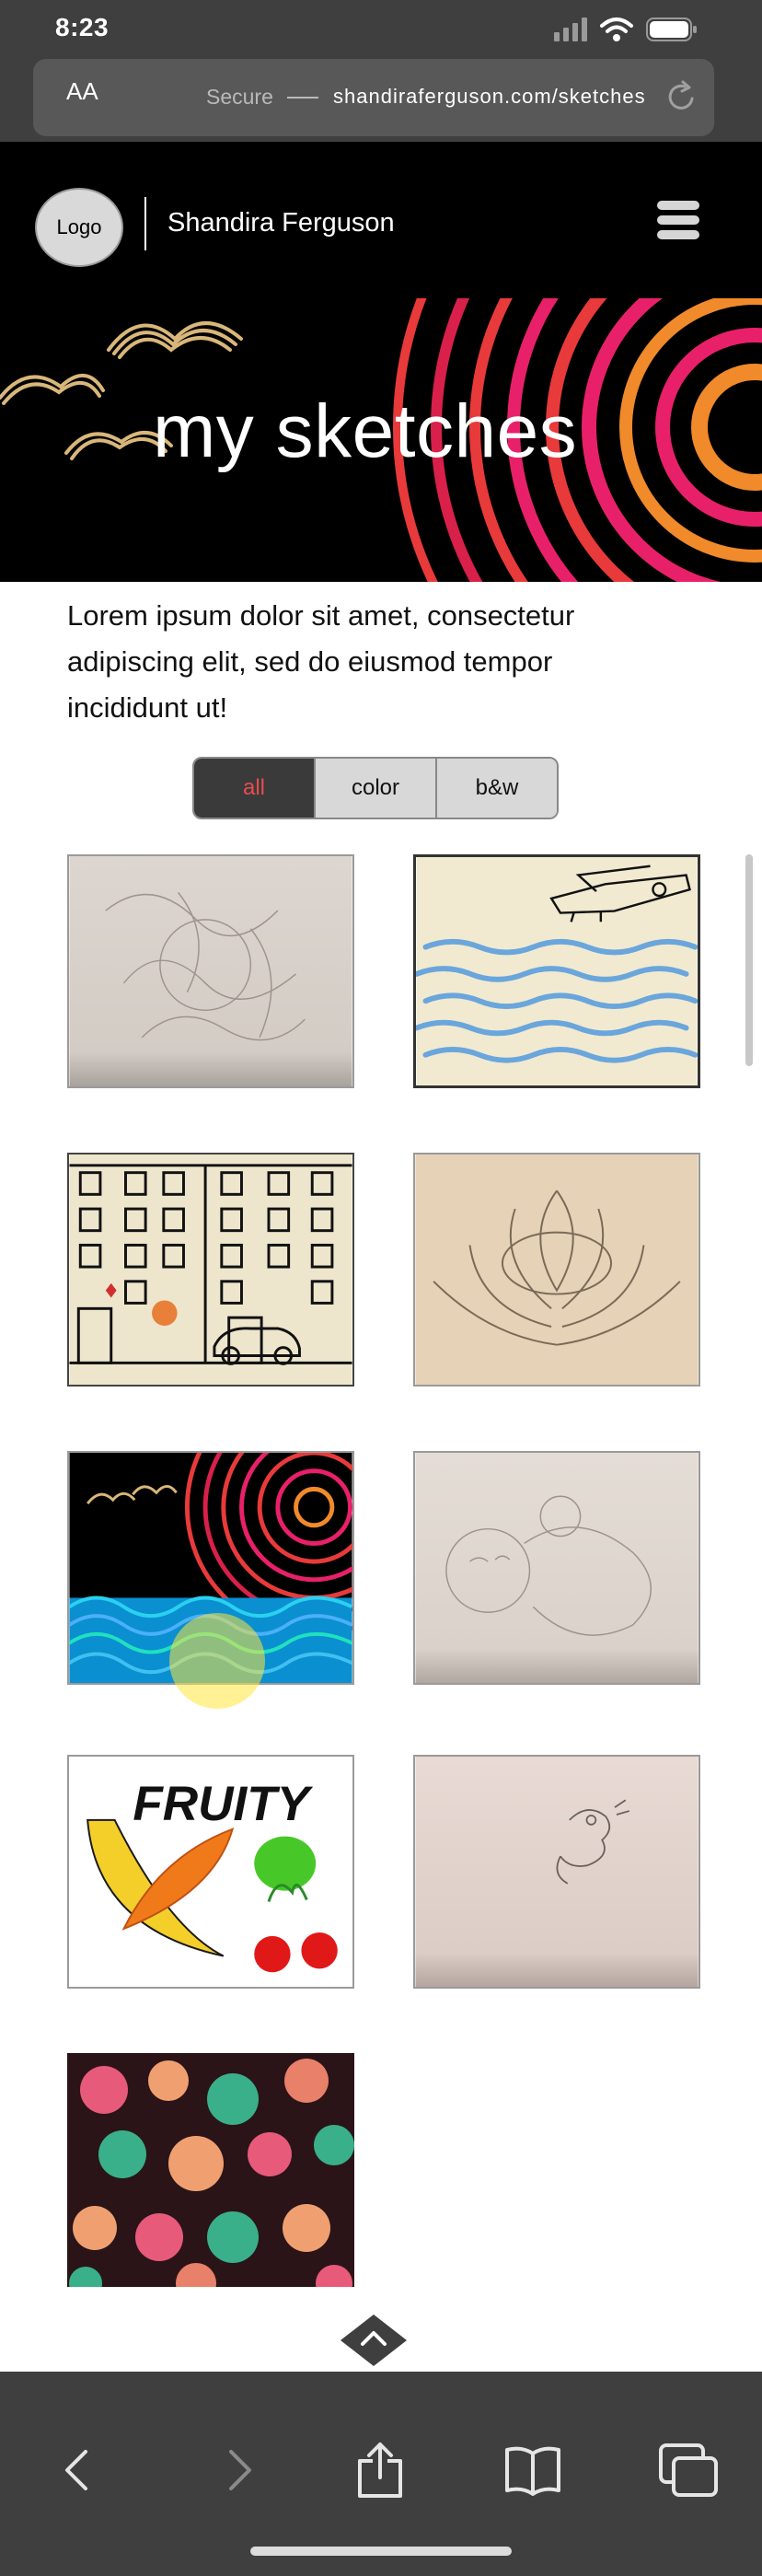 The image size is (762, 2576). I want to click on text-size-button: AA, so click(82, 91).